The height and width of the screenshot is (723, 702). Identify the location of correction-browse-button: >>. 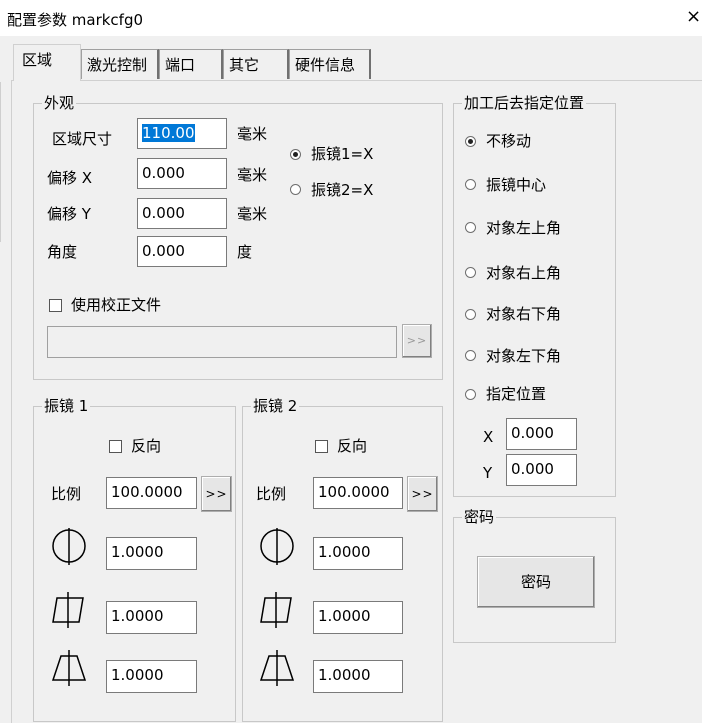
(417, 341).